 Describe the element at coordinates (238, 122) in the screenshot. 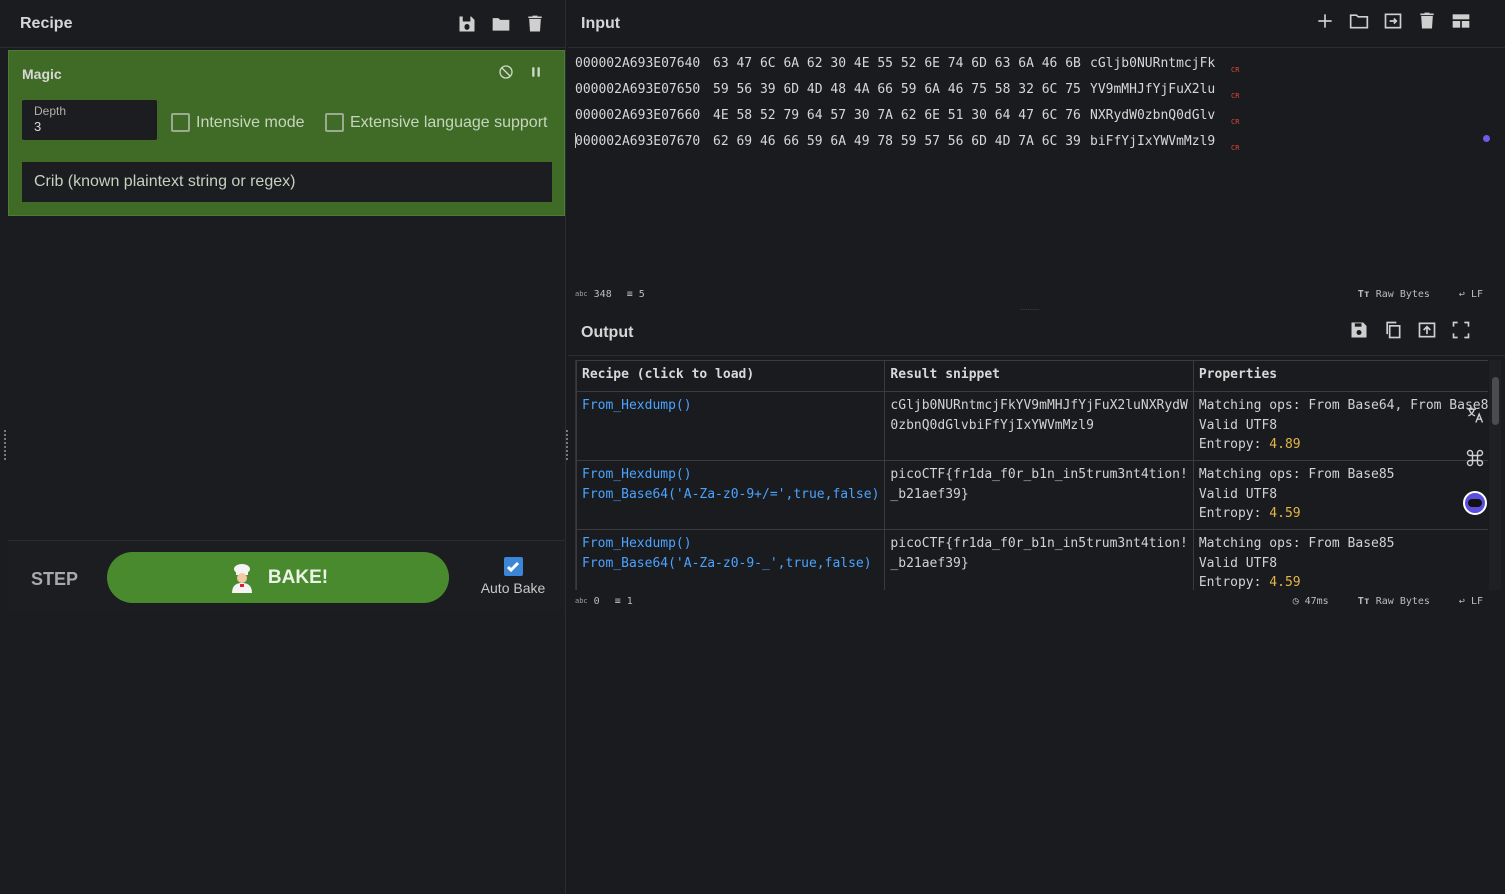

I see `intensive-mode-checkbox: Intensive mode` at that location.